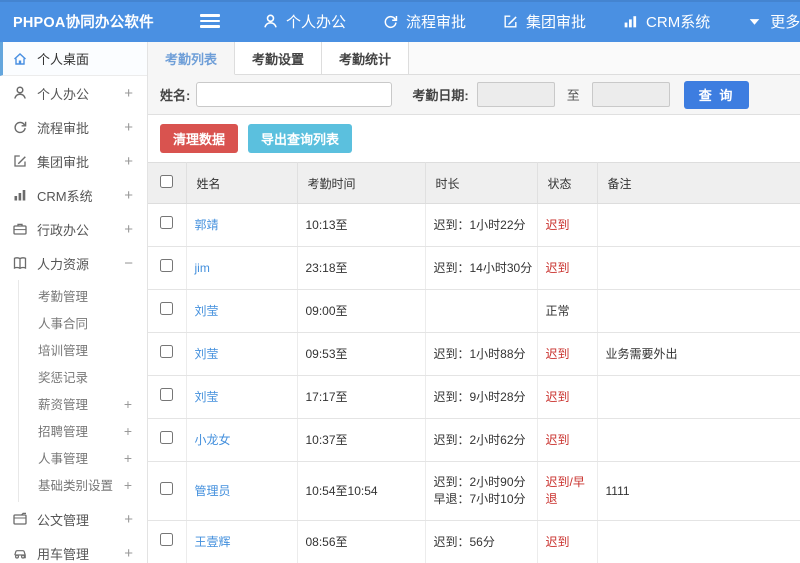 Image resolution: width=800 pixels, height=563 pixels. I want to click on time-cell: 17:17至, so click(361, 397).